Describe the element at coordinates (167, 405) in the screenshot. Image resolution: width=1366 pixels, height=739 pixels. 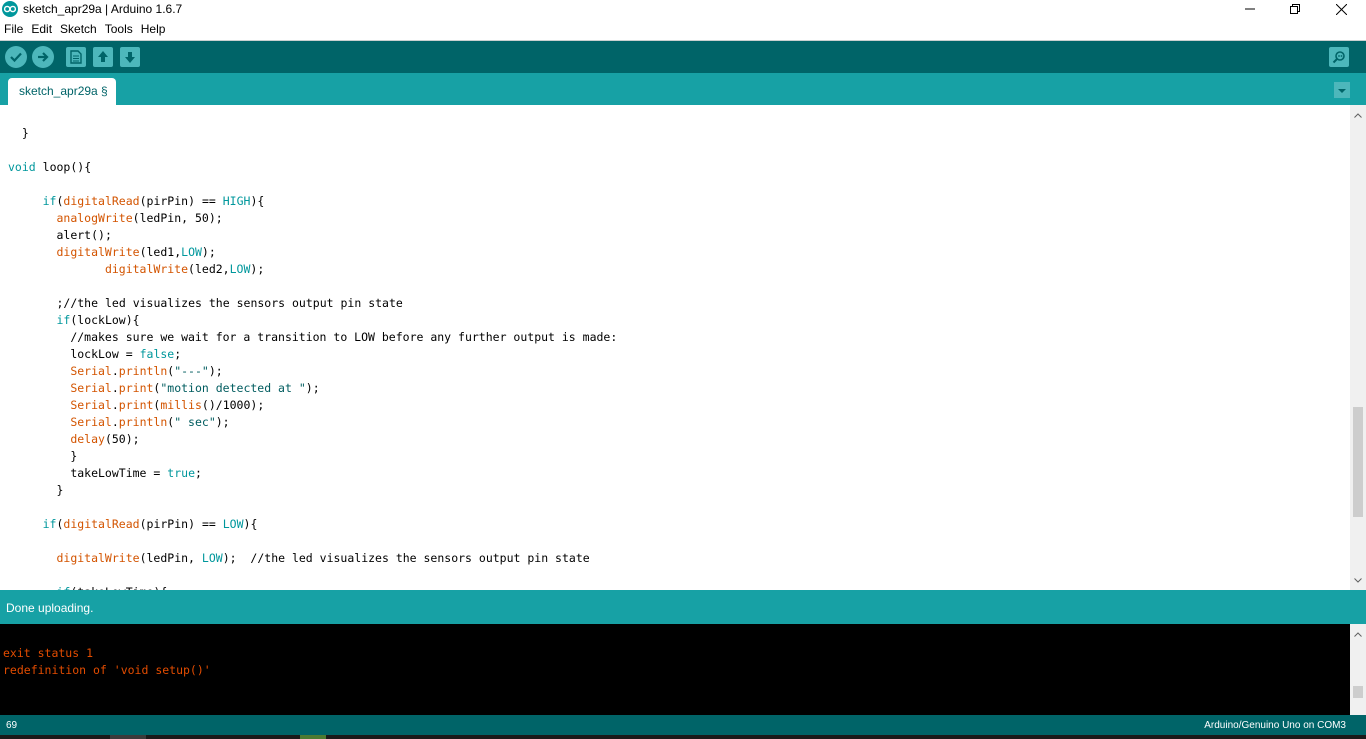
I see `code-line: Serial.print(millis()/1000);` at that location.